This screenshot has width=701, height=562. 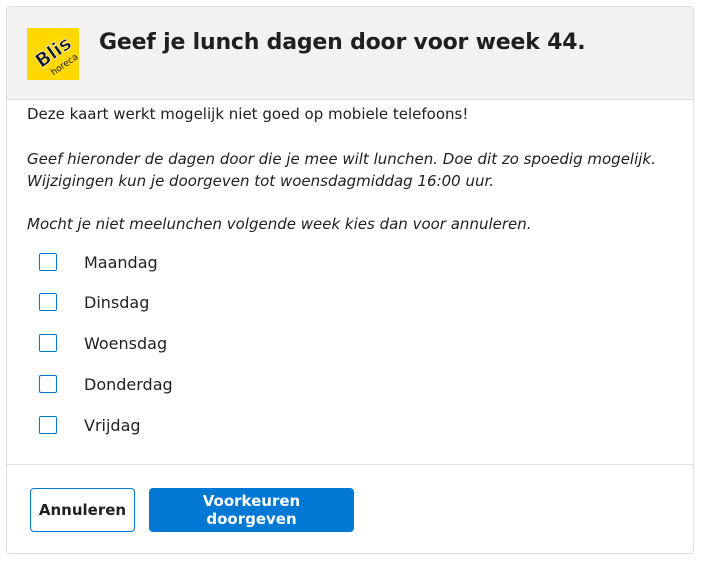 What do you see at coordinates (112, 425) in the screenshot?
I see `day-label: Vrijdag` at bounding box center [112, 425].